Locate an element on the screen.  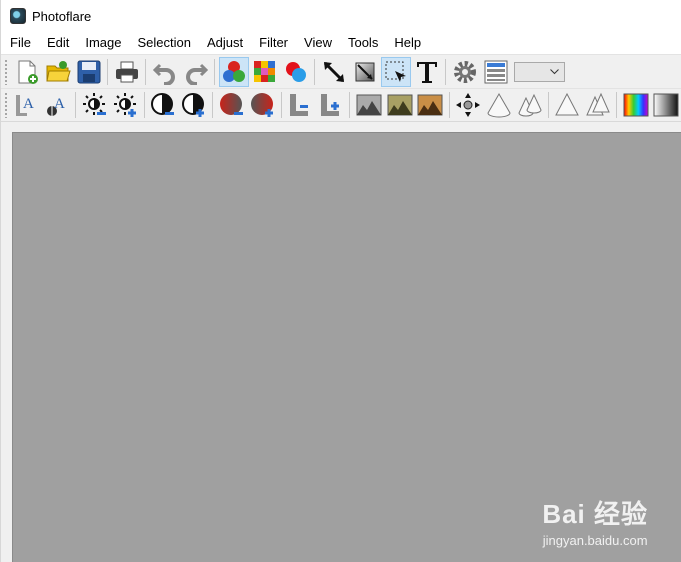
landscape-sepia-icon is located at coordinates (430, 105).